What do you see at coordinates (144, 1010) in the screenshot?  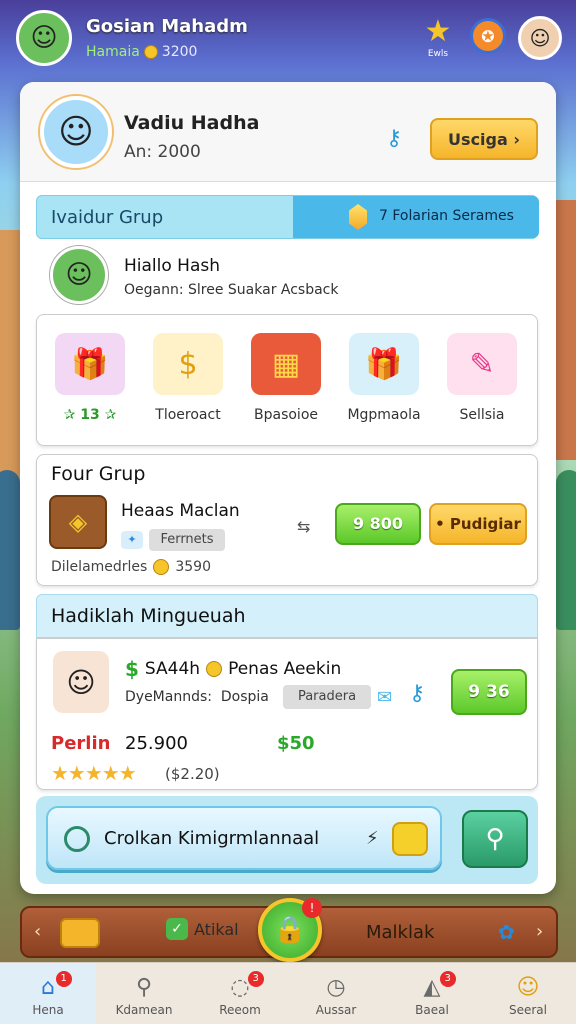 I see `nav-label: Kdamean` at bounding box center [144, 1010].